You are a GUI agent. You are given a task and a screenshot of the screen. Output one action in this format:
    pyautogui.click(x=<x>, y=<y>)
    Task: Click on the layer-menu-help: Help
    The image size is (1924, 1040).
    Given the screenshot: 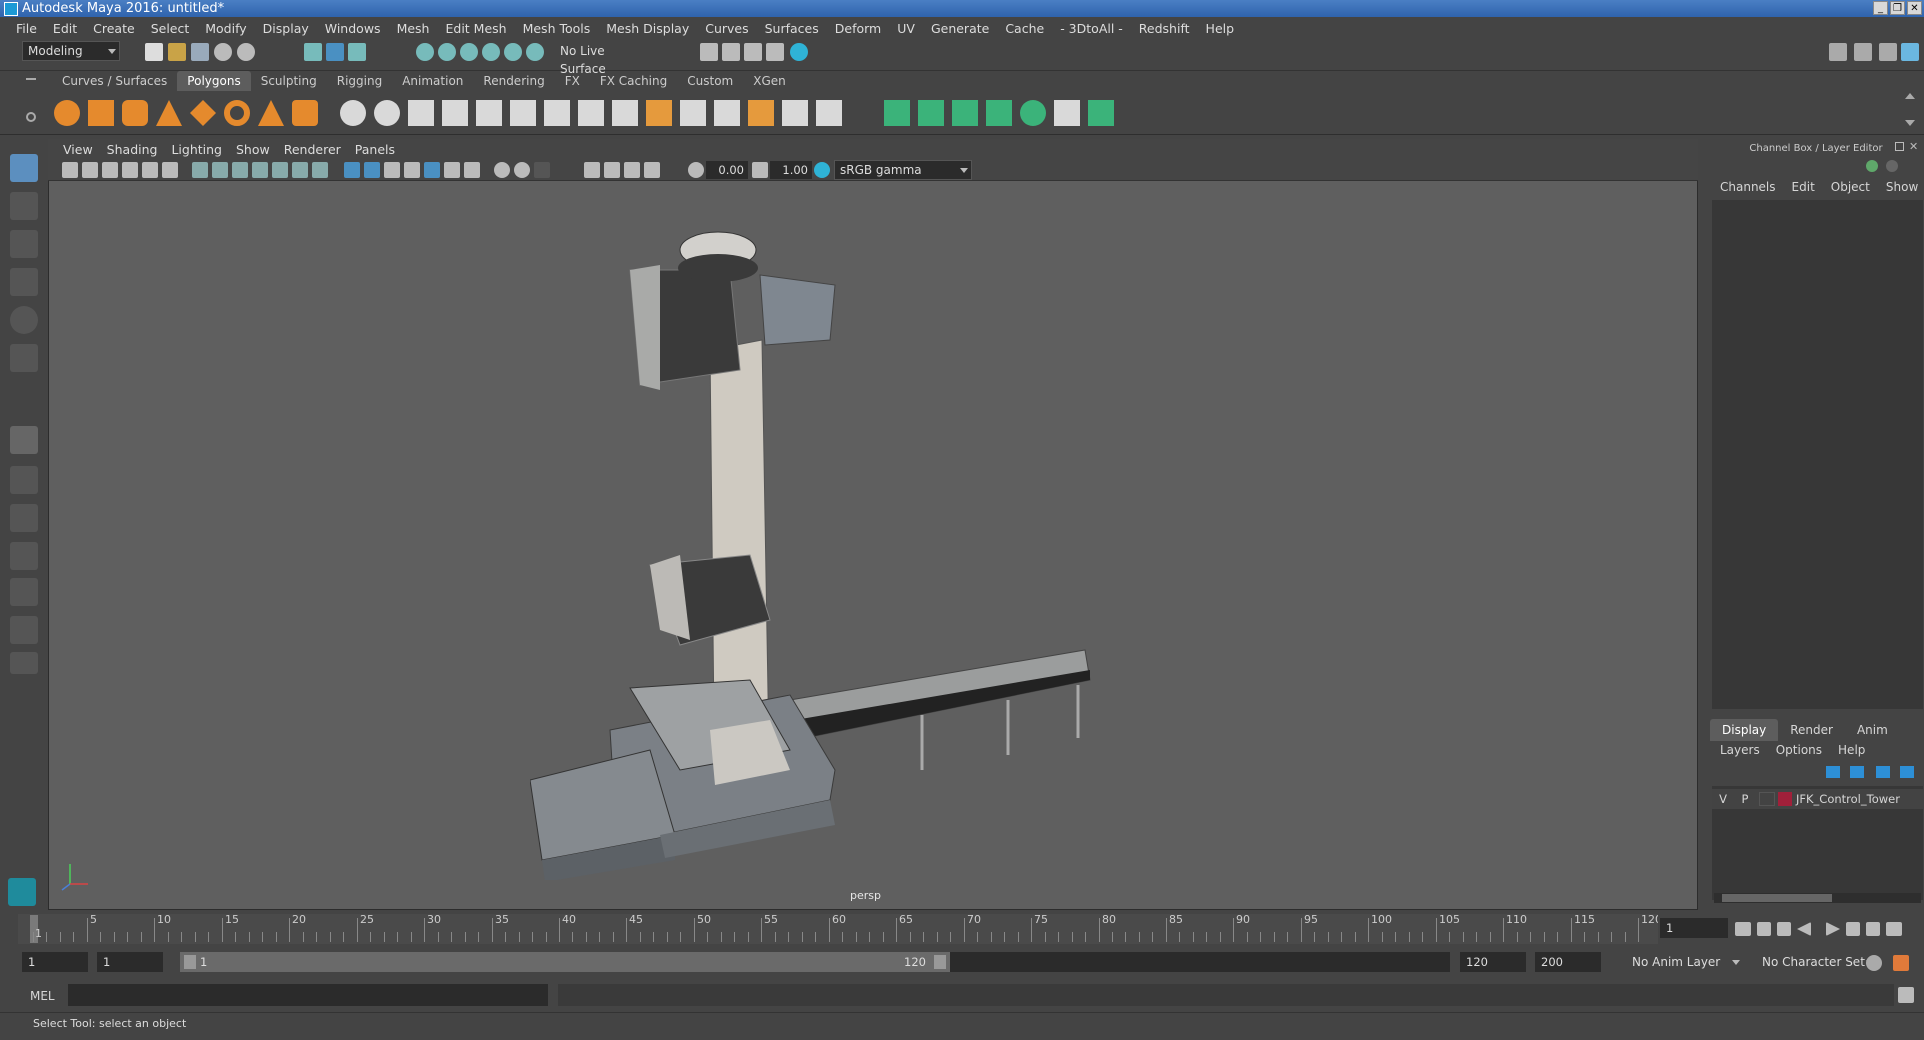 What is the action you would take?
    pyautogui.click(x=1851, y=750)
    